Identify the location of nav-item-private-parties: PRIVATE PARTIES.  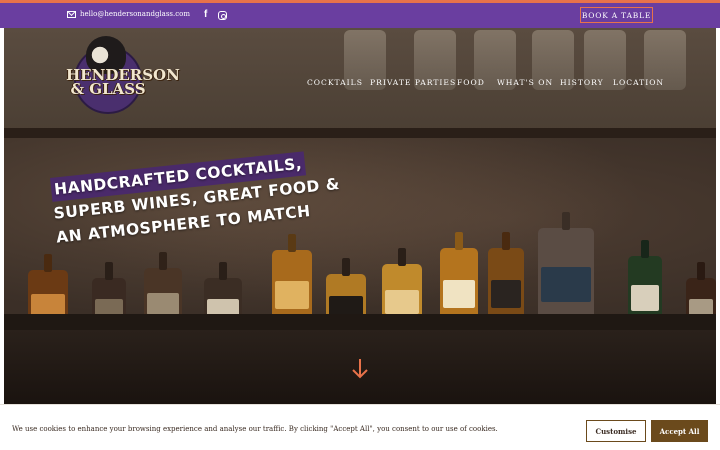
(413, 82).